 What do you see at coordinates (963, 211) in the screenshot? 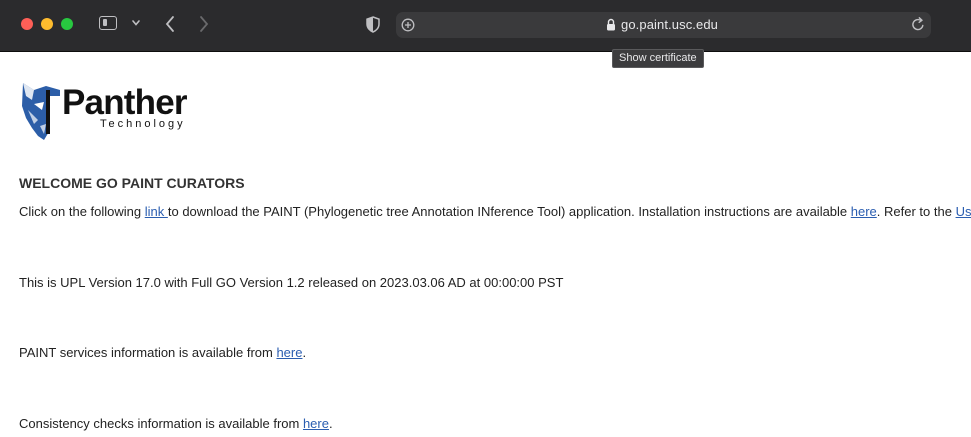
I see `users-guide-link: Us` at bounding box center [963, 211].